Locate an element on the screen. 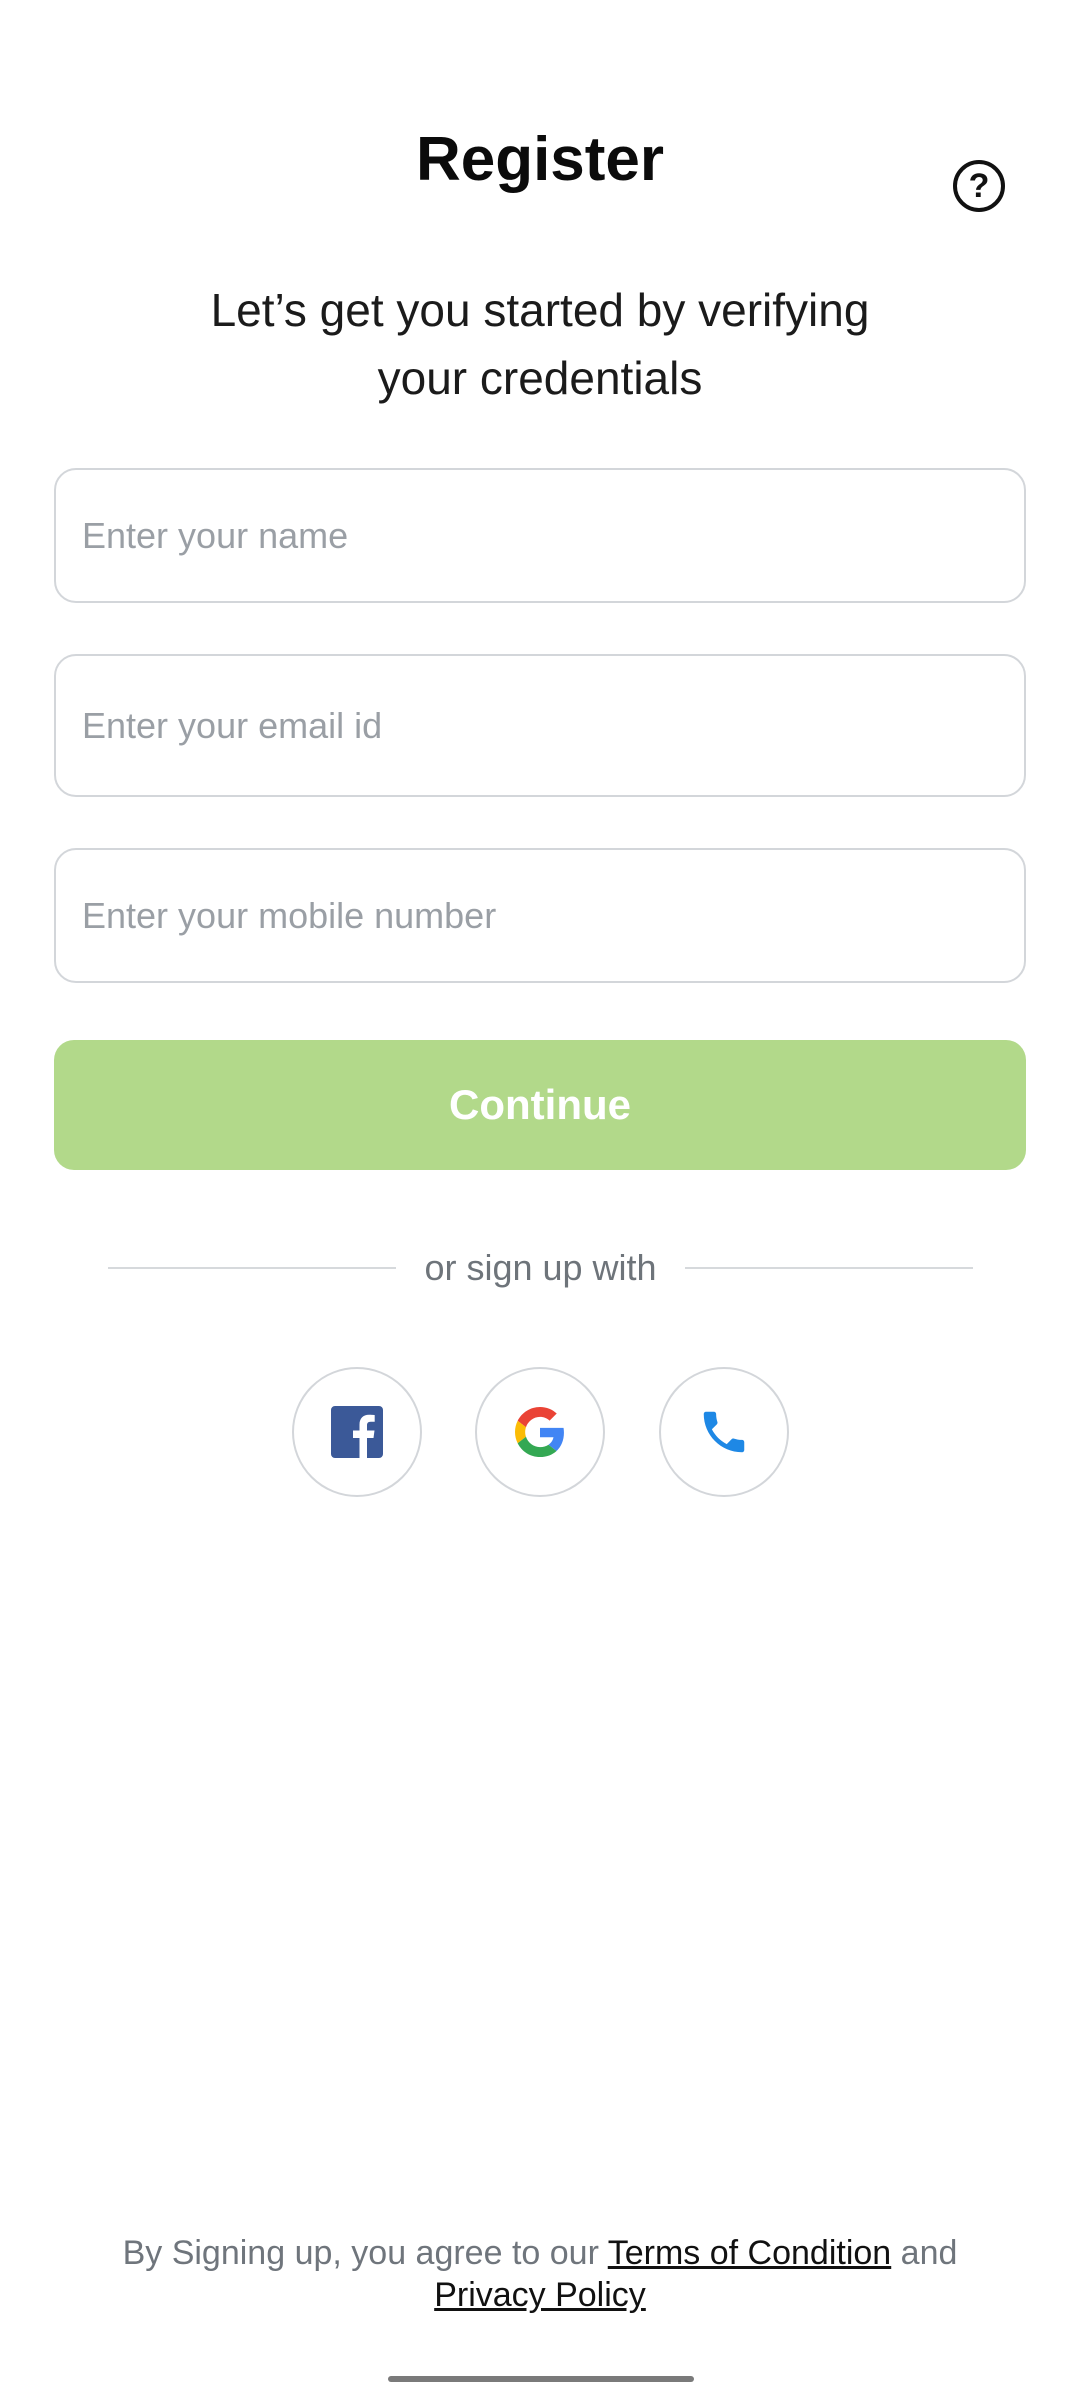 This screenshot has width=1080, height=2400. email-input is located at coordinates (540, 725).